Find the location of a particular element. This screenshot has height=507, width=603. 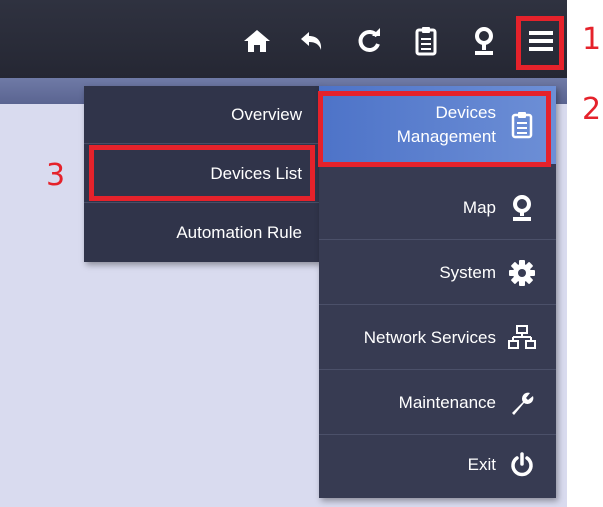

submenu-item-devices-list: Devices List is located at coordinates (202, 174).